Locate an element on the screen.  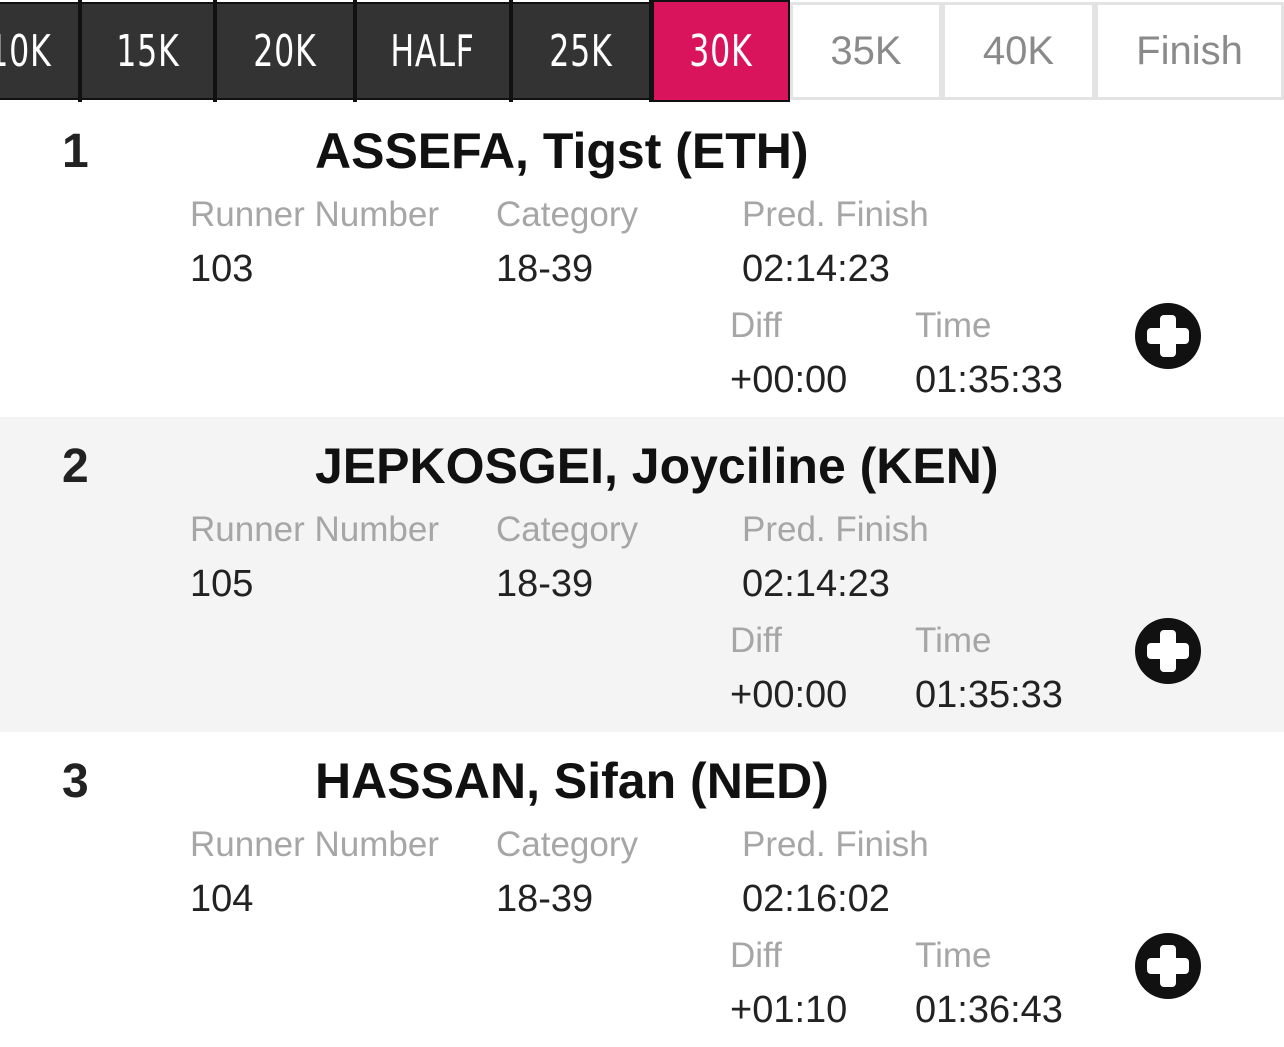
runner-name: JEPKOSGEI, Joyciline (KEN) is located at coordinates (657, 466).